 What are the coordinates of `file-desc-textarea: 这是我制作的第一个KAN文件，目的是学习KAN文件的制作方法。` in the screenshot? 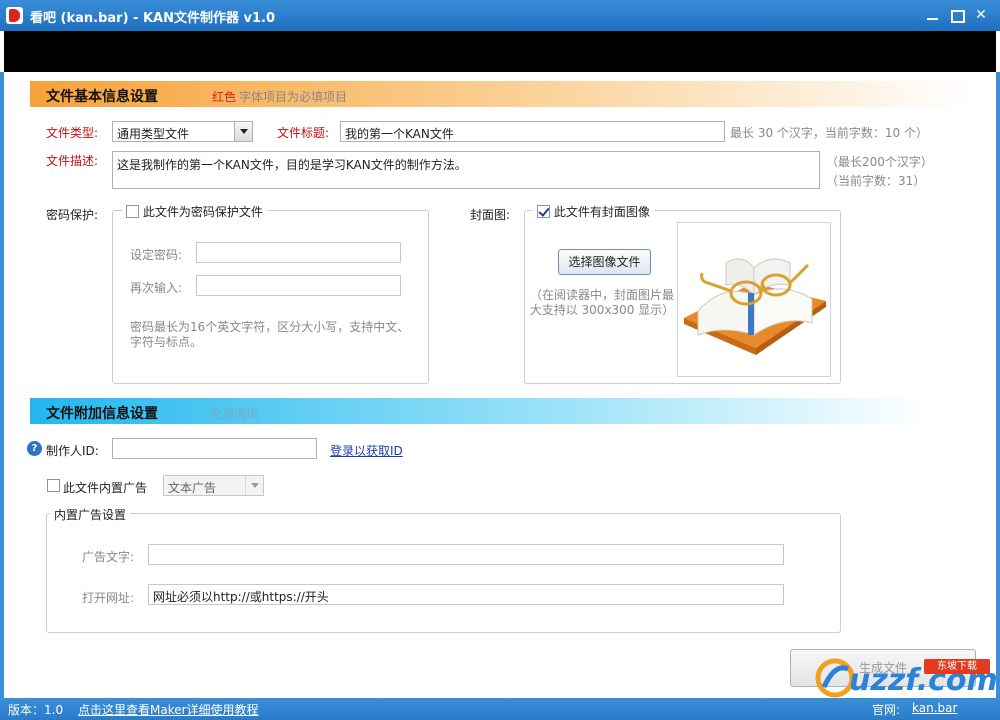 It's located at (466, 170).